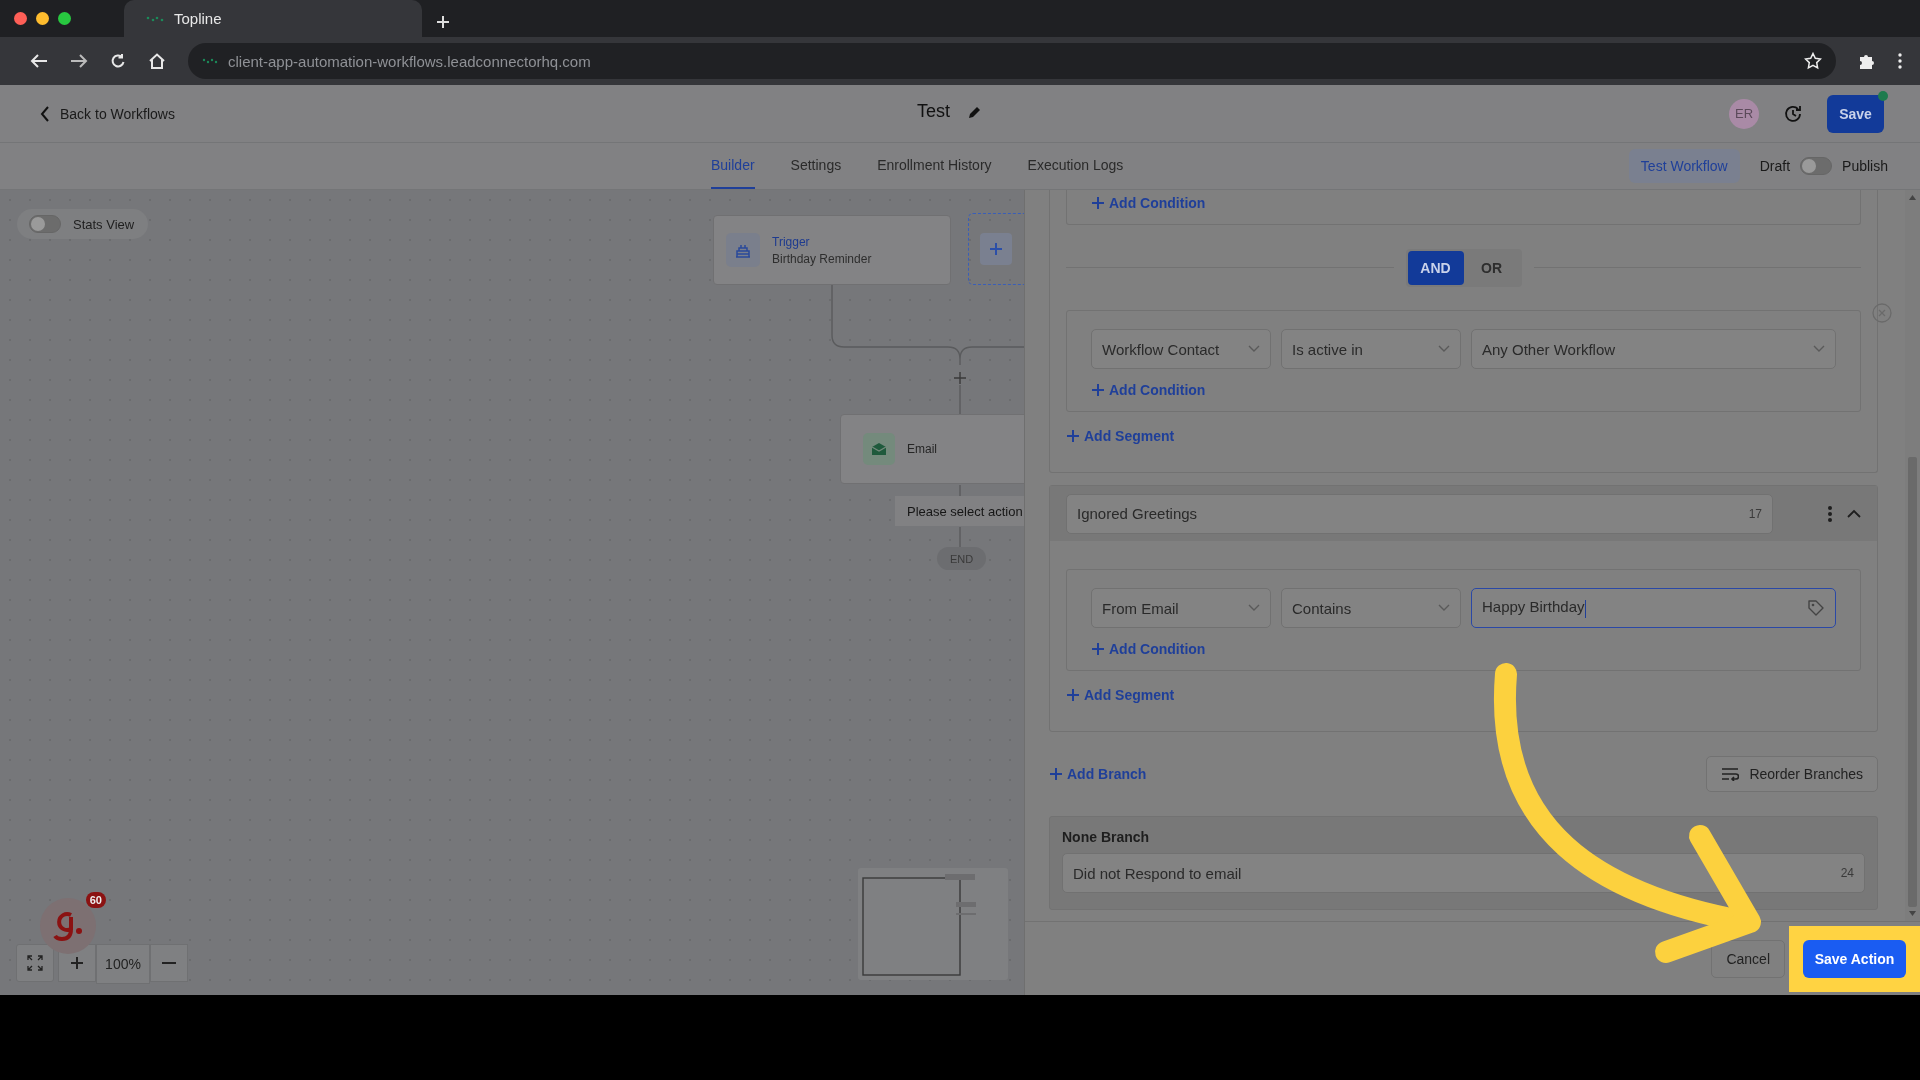  What do you see at coordinates (1744, 113) in the screenshot?
I see `user-avatar: ER` at bounding box center [1744, 113].